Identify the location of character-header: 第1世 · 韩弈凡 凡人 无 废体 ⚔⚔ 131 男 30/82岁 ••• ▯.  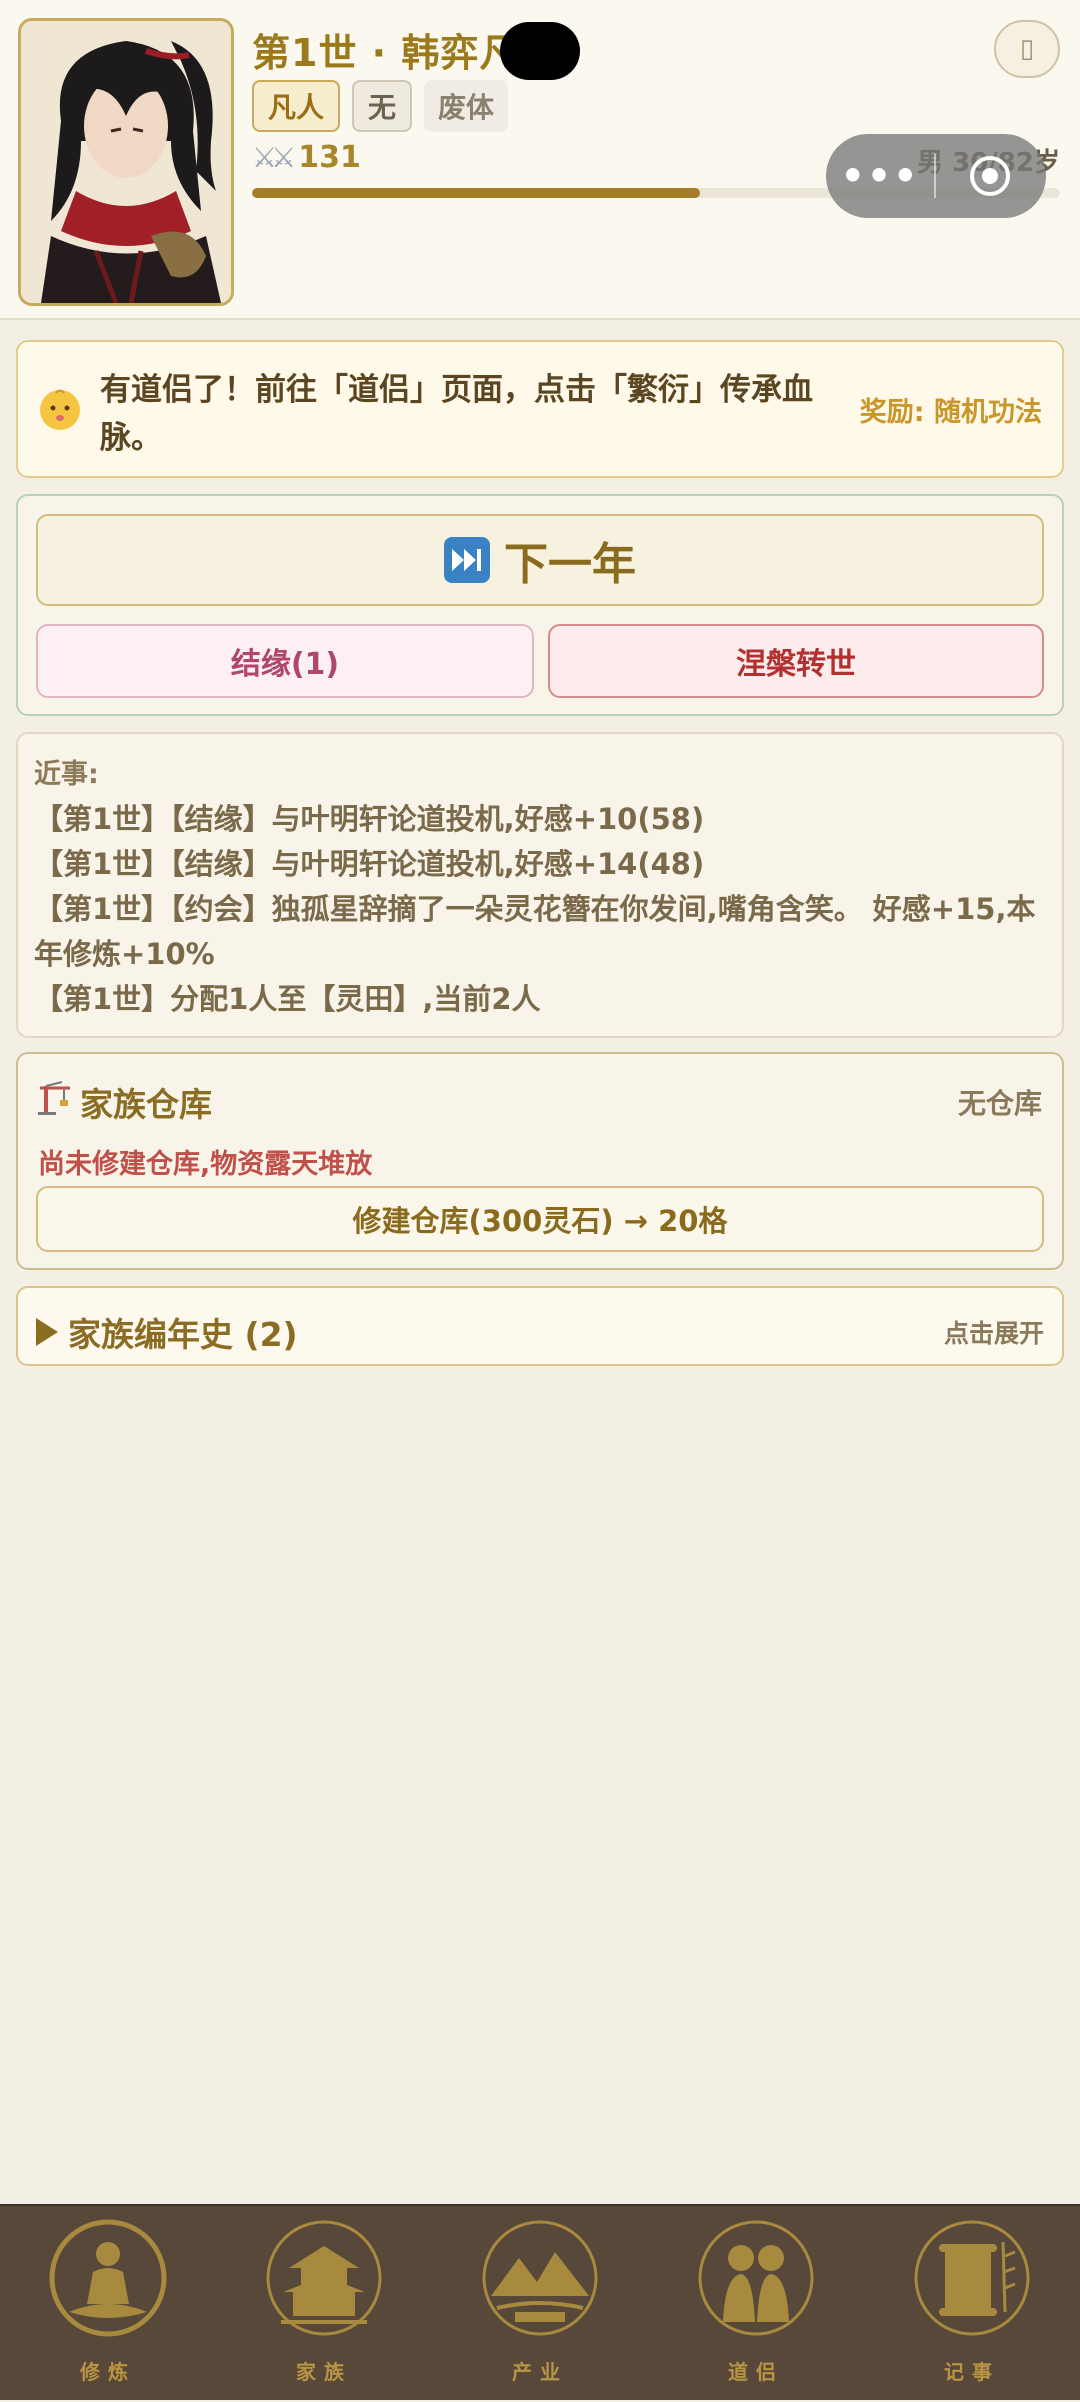
(540, 160).